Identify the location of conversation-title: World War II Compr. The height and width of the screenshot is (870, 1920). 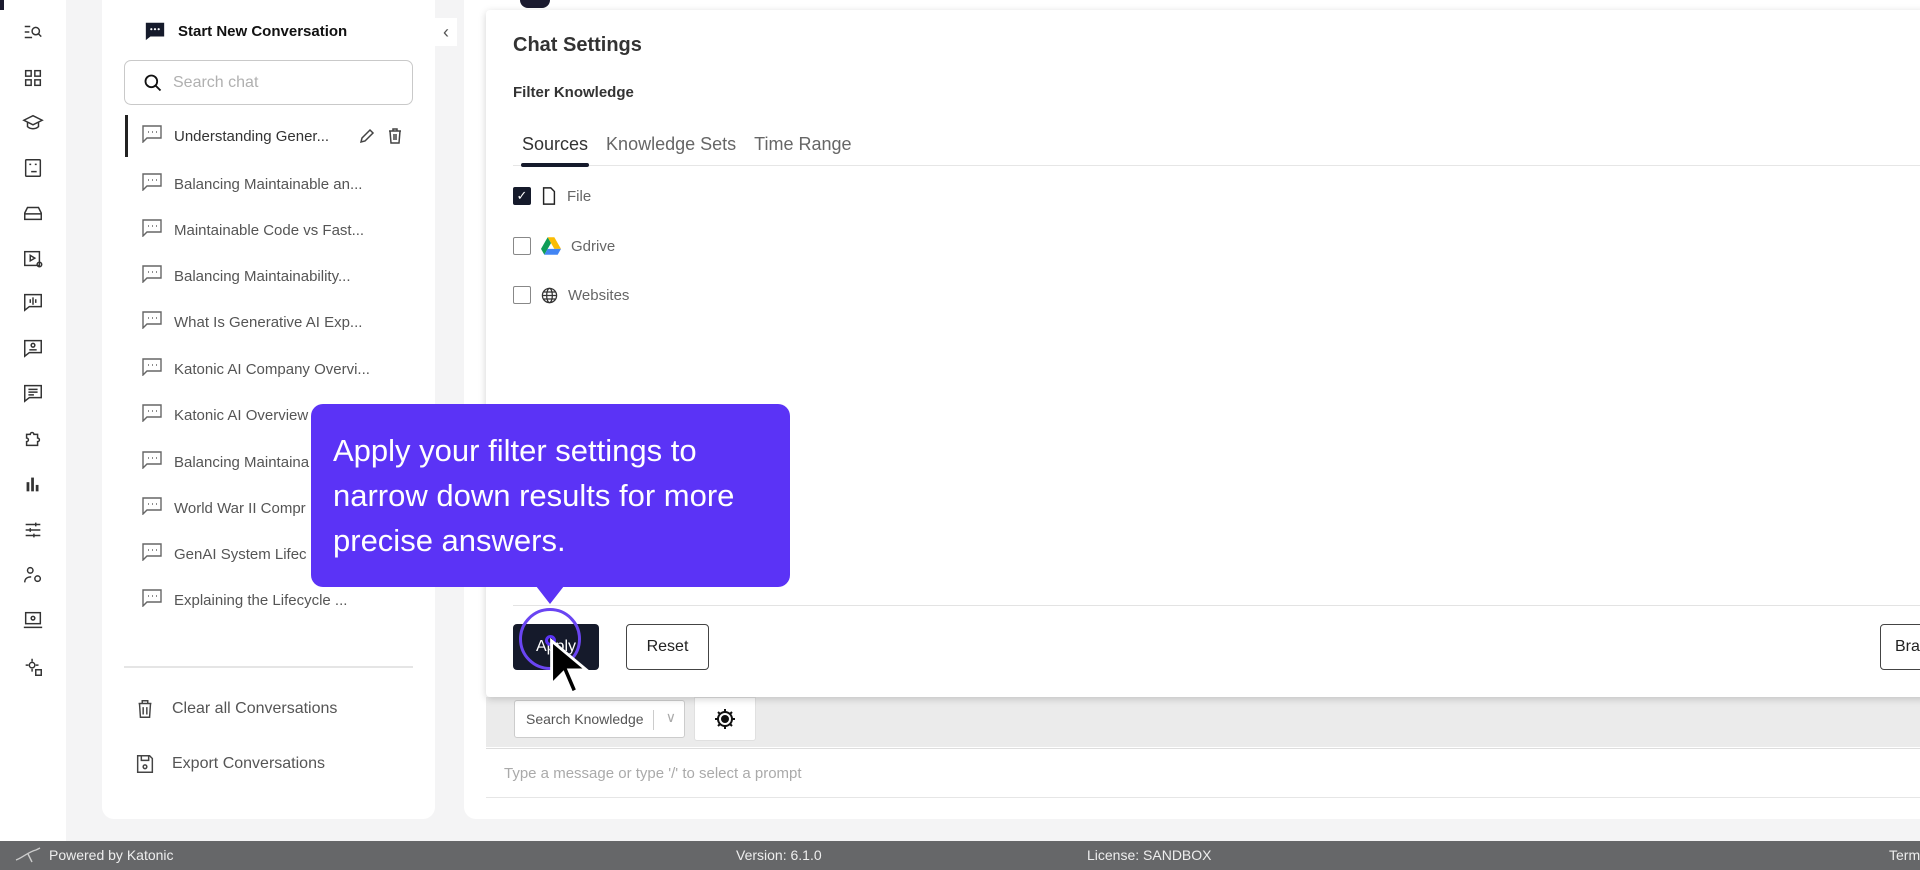
(240, 508).